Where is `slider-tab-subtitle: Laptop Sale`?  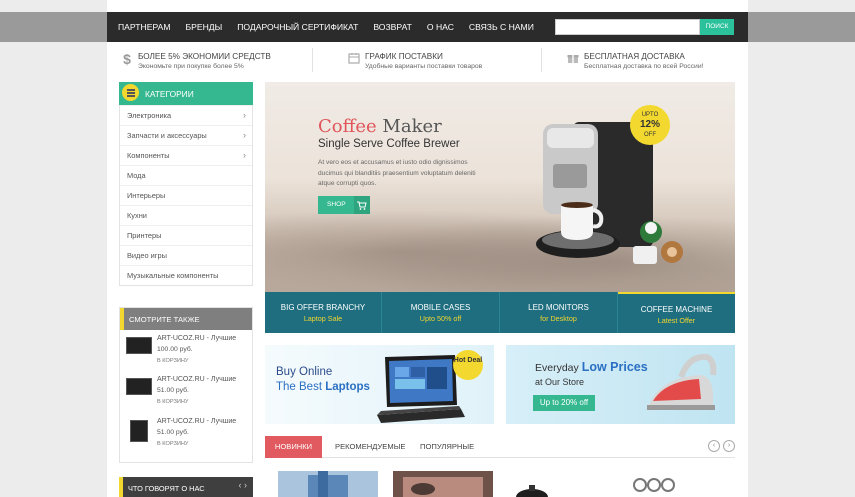
slider-tab-subtitle: Laptop Sale is located at coordinates (323, 318).